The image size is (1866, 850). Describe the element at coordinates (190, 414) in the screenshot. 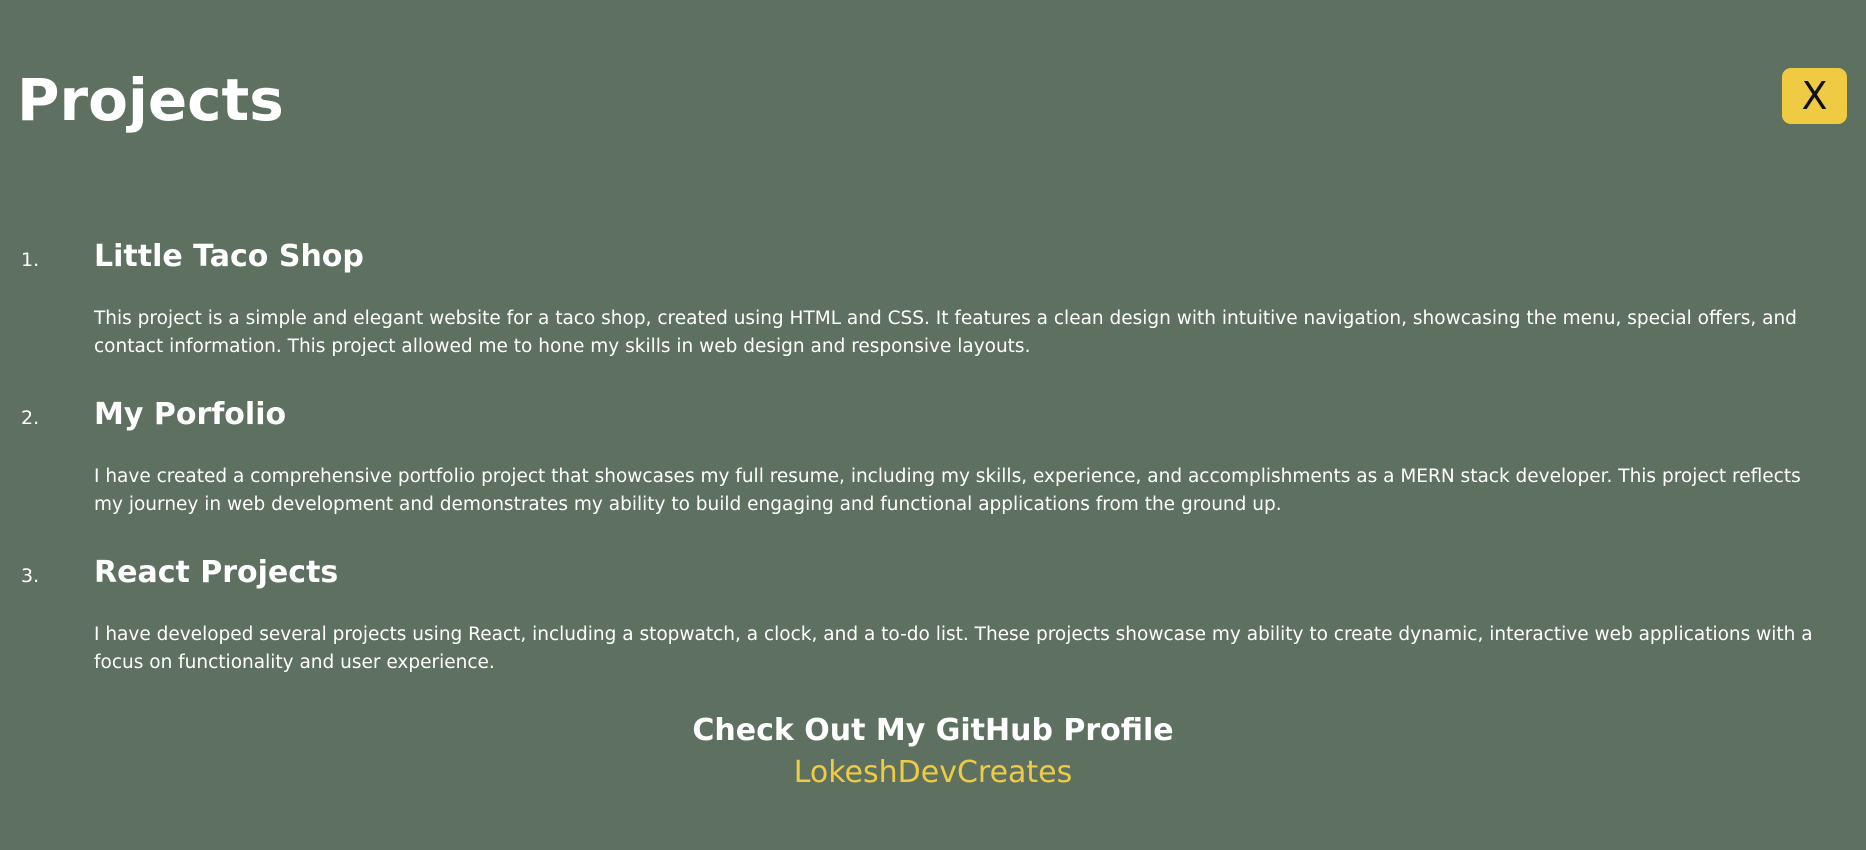

I see `project-title: My Porfolio` at that location.